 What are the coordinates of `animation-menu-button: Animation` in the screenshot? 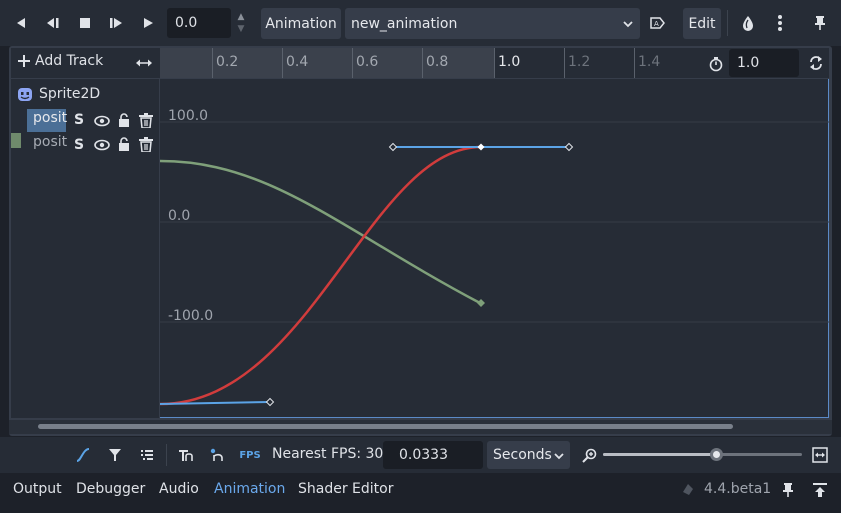 It's located at (301, 23).